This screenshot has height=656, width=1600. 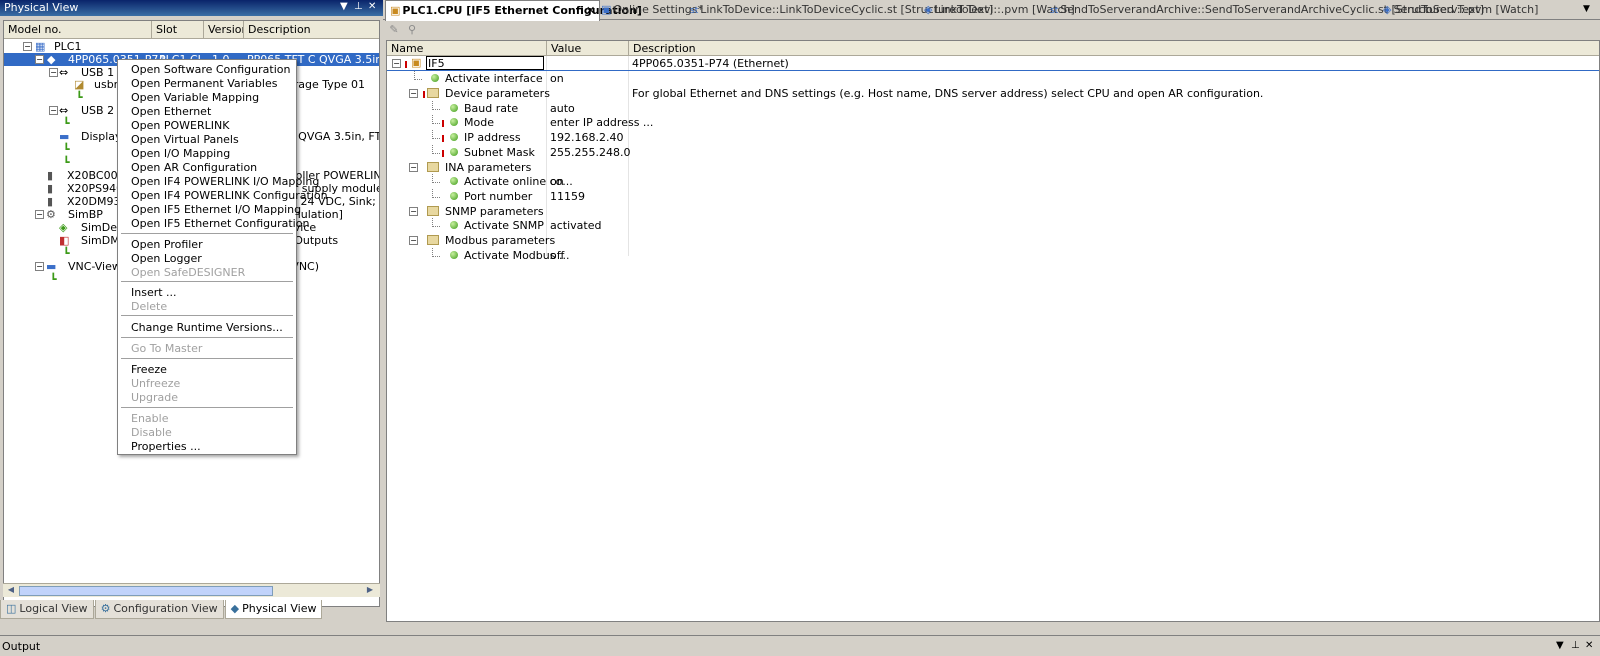 I want to click on menu-item-enable: Enable, so click(x=150, y=418).